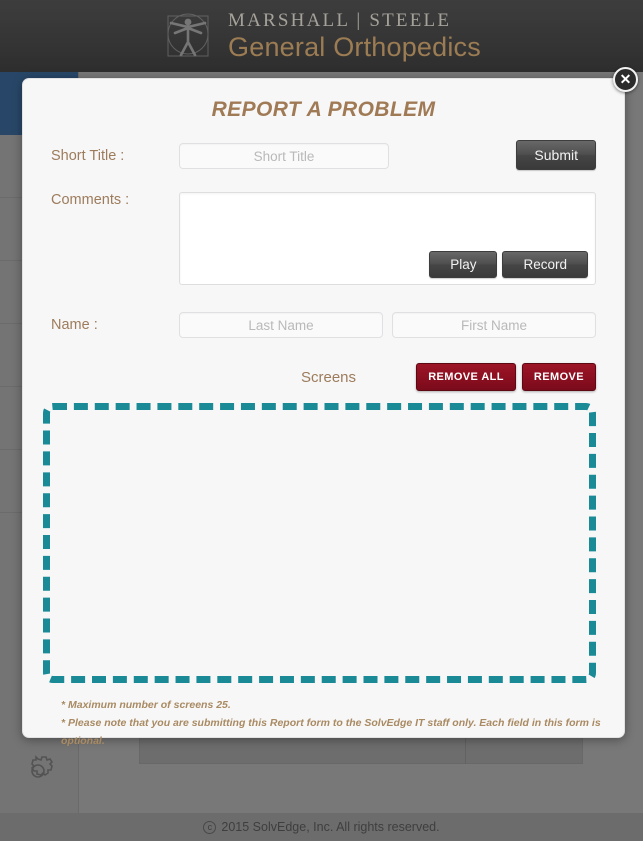 The height and width of the screenshot is (841, 643). I want to click on name-row: Name : Last Name First Name, so click(323, 325).